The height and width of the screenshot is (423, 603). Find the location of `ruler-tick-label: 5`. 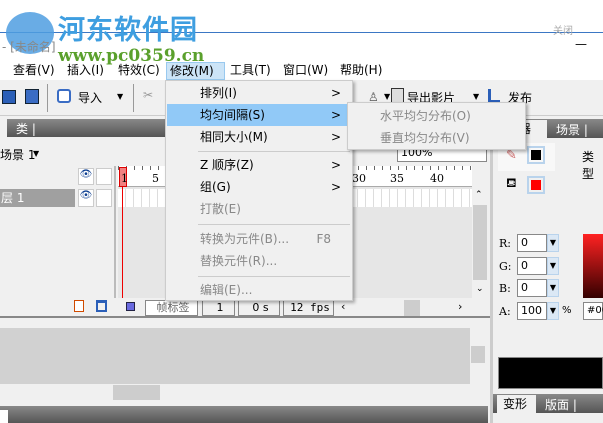

ruler-tick-label: 5 is located at coordinates (155, 178).